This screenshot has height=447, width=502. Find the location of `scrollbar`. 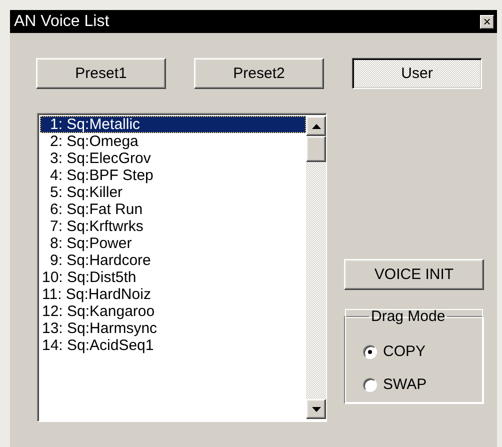

scrollbar is located at coordinates (316, 267).